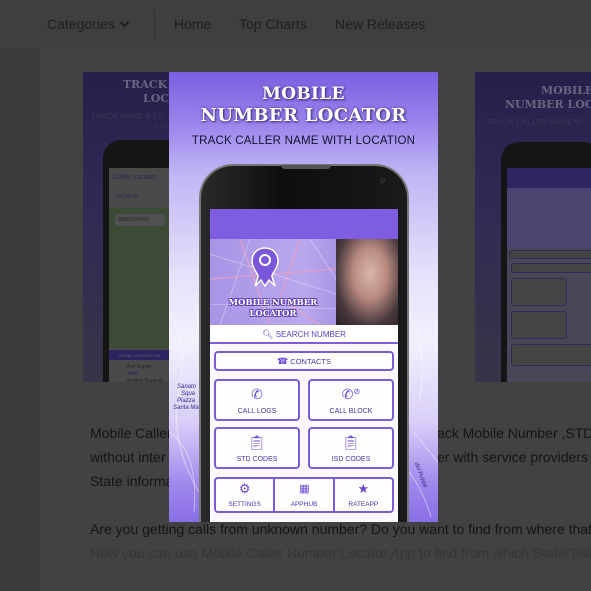  What do you see at coordinates (131, 433) in the screenshot?
I see `desc-line1-left: Mobile Caller` at bounding box center [131, 433].